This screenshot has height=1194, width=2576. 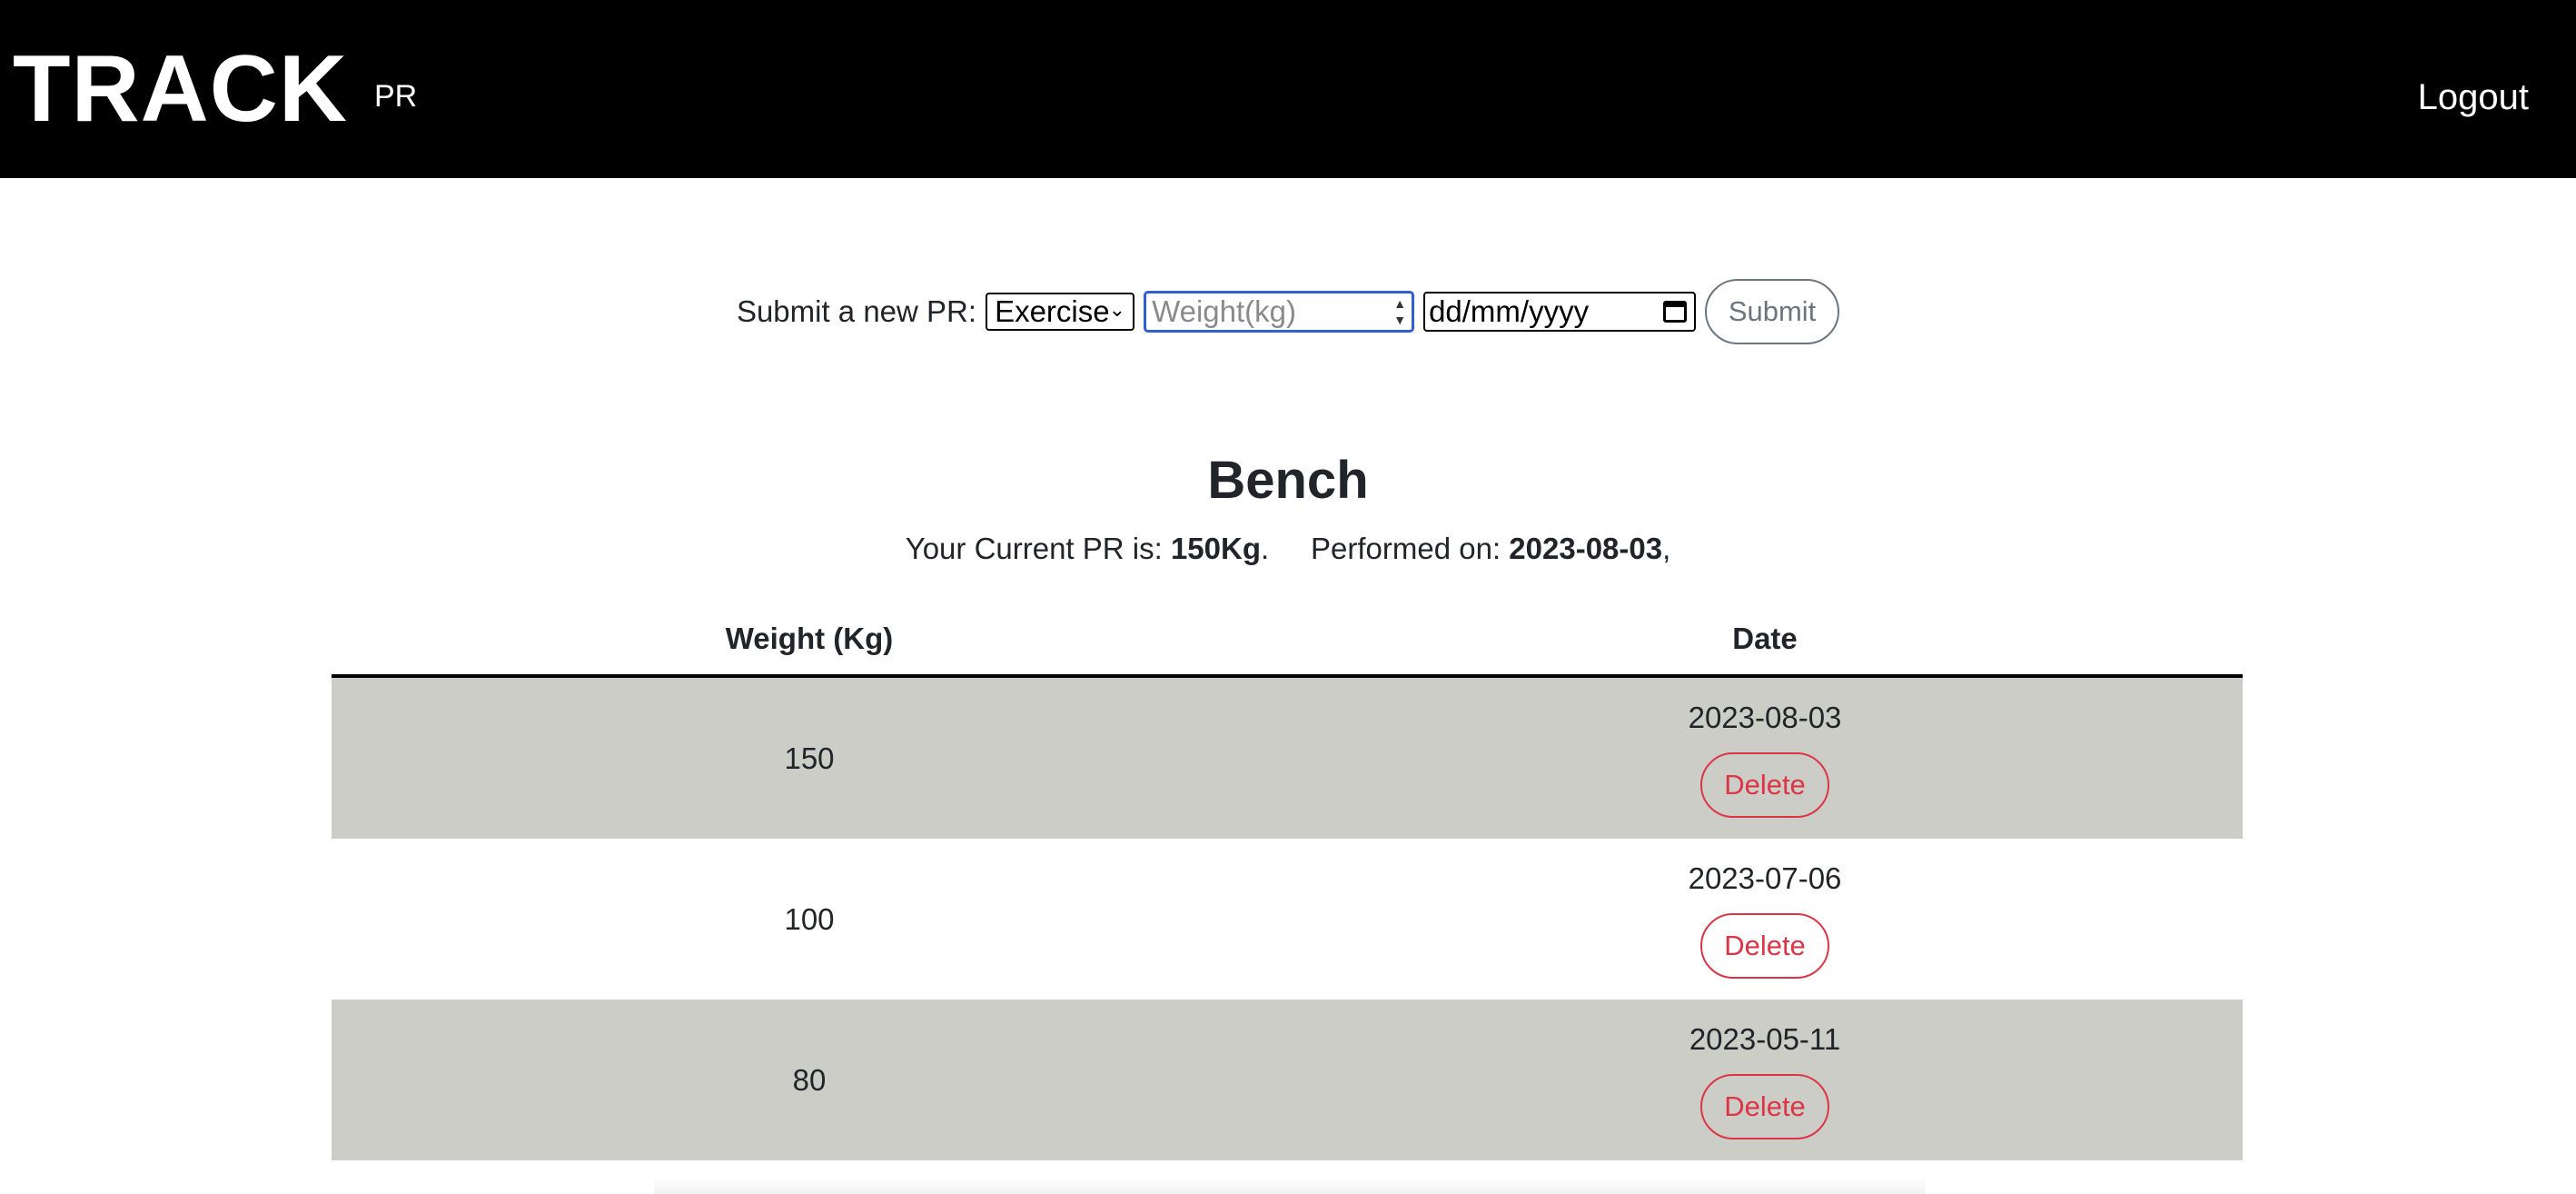 I want to click on submit-button: Submit, so click(x=1772, y=311).